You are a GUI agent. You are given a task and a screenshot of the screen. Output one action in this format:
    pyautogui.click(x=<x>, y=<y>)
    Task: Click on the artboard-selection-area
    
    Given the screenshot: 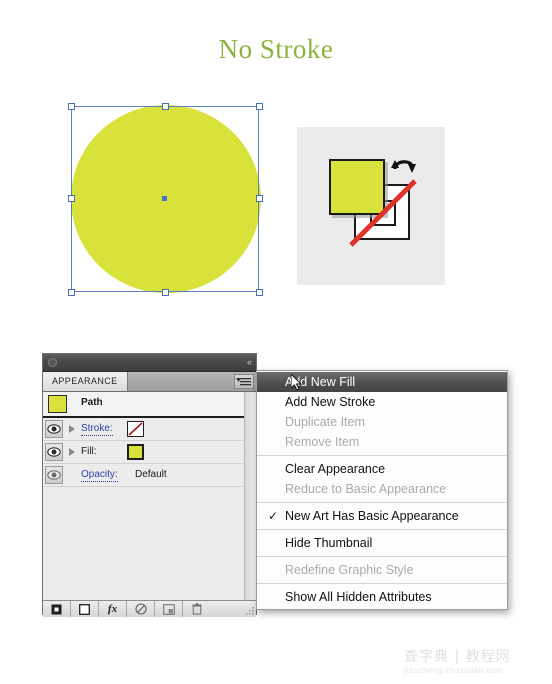 What is the action you would take?
    pyautogui.click(x=166, y=199)
    